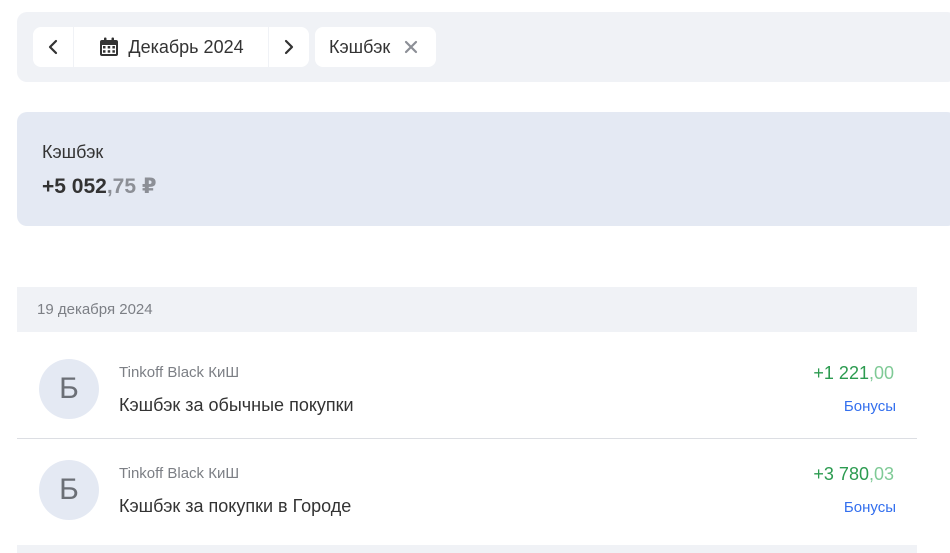 Image resolution: width=950 pixels, height=553 pixels. I want to click on operation-amount: +1 221,00, so click(853, 373).